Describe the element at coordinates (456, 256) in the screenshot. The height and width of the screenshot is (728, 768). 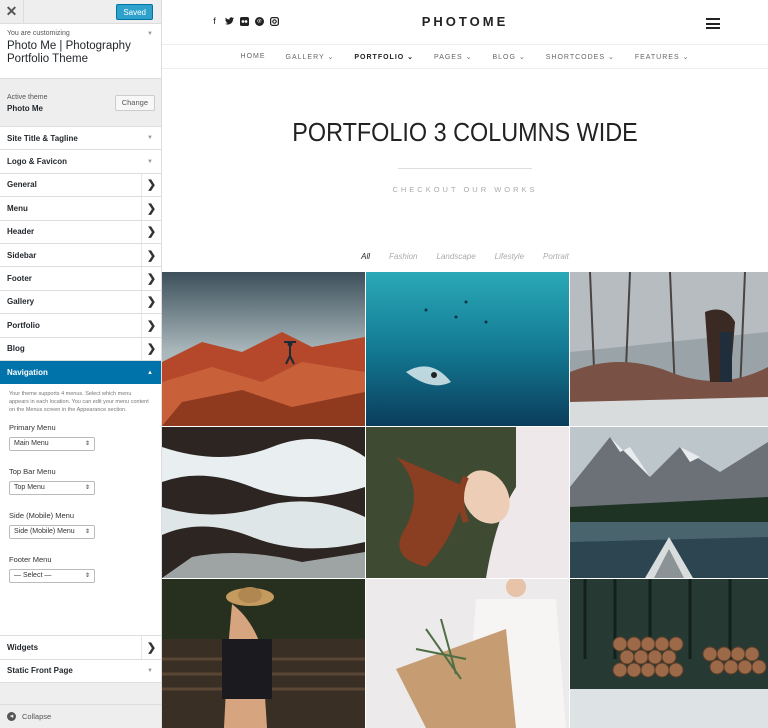
I see `filter-landscape: Landscape` at that location.